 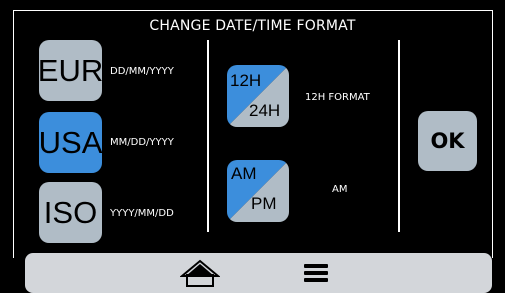 What do you see at coordinates (340, 189) in the screenshot?
I see `ampm-status: AM` at bounding box center [340, 189].